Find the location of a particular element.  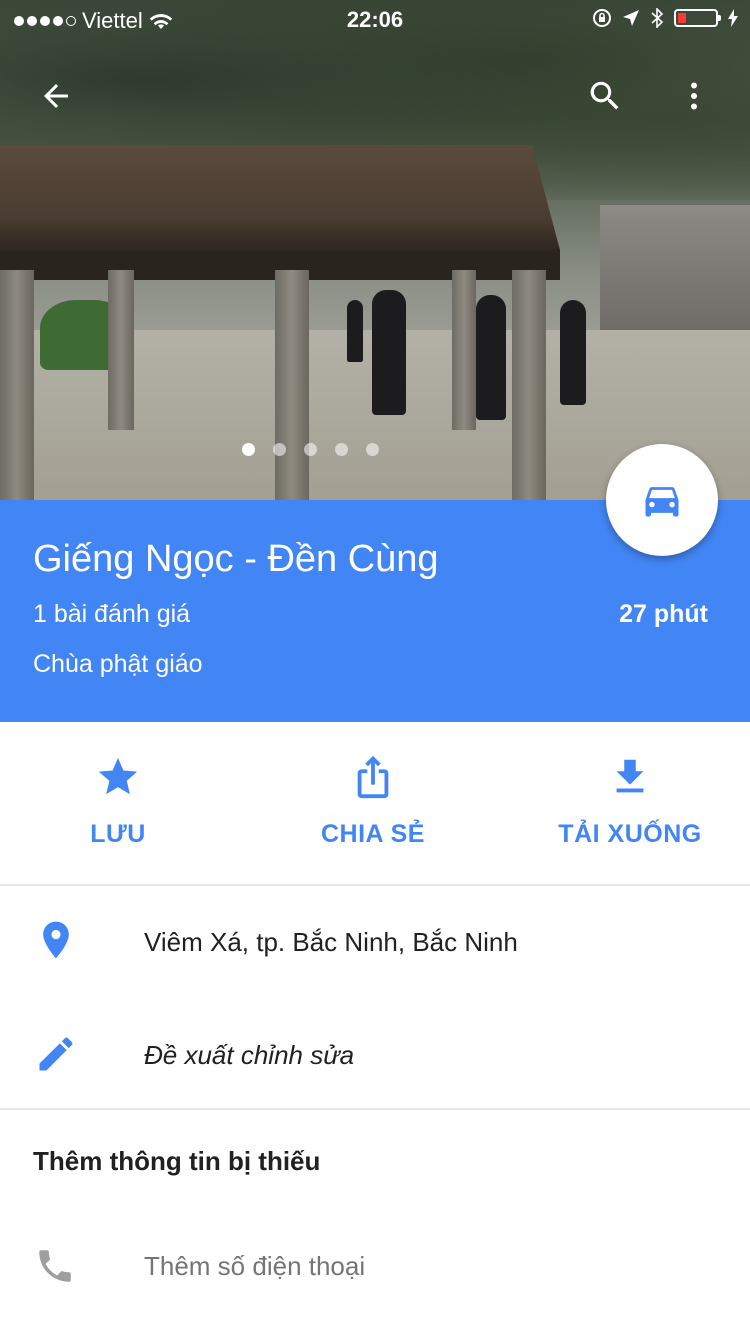

share-button: CHIA SẺ is located at coordinates (373, 803).